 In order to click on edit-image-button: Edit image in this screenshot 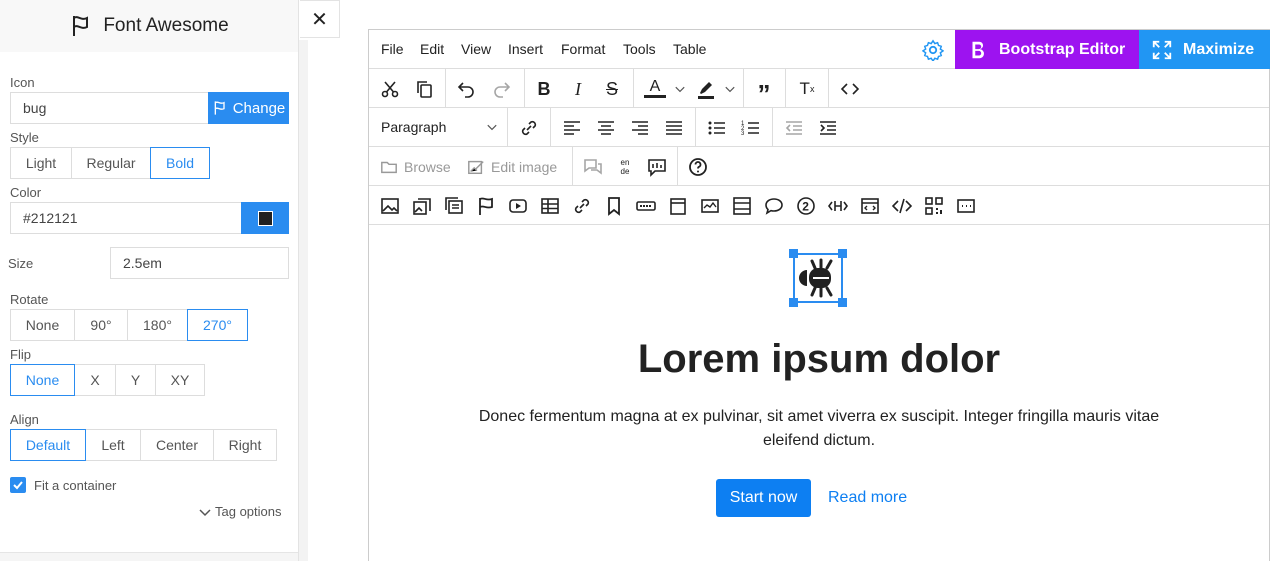, I will do `click(512, 167)`.